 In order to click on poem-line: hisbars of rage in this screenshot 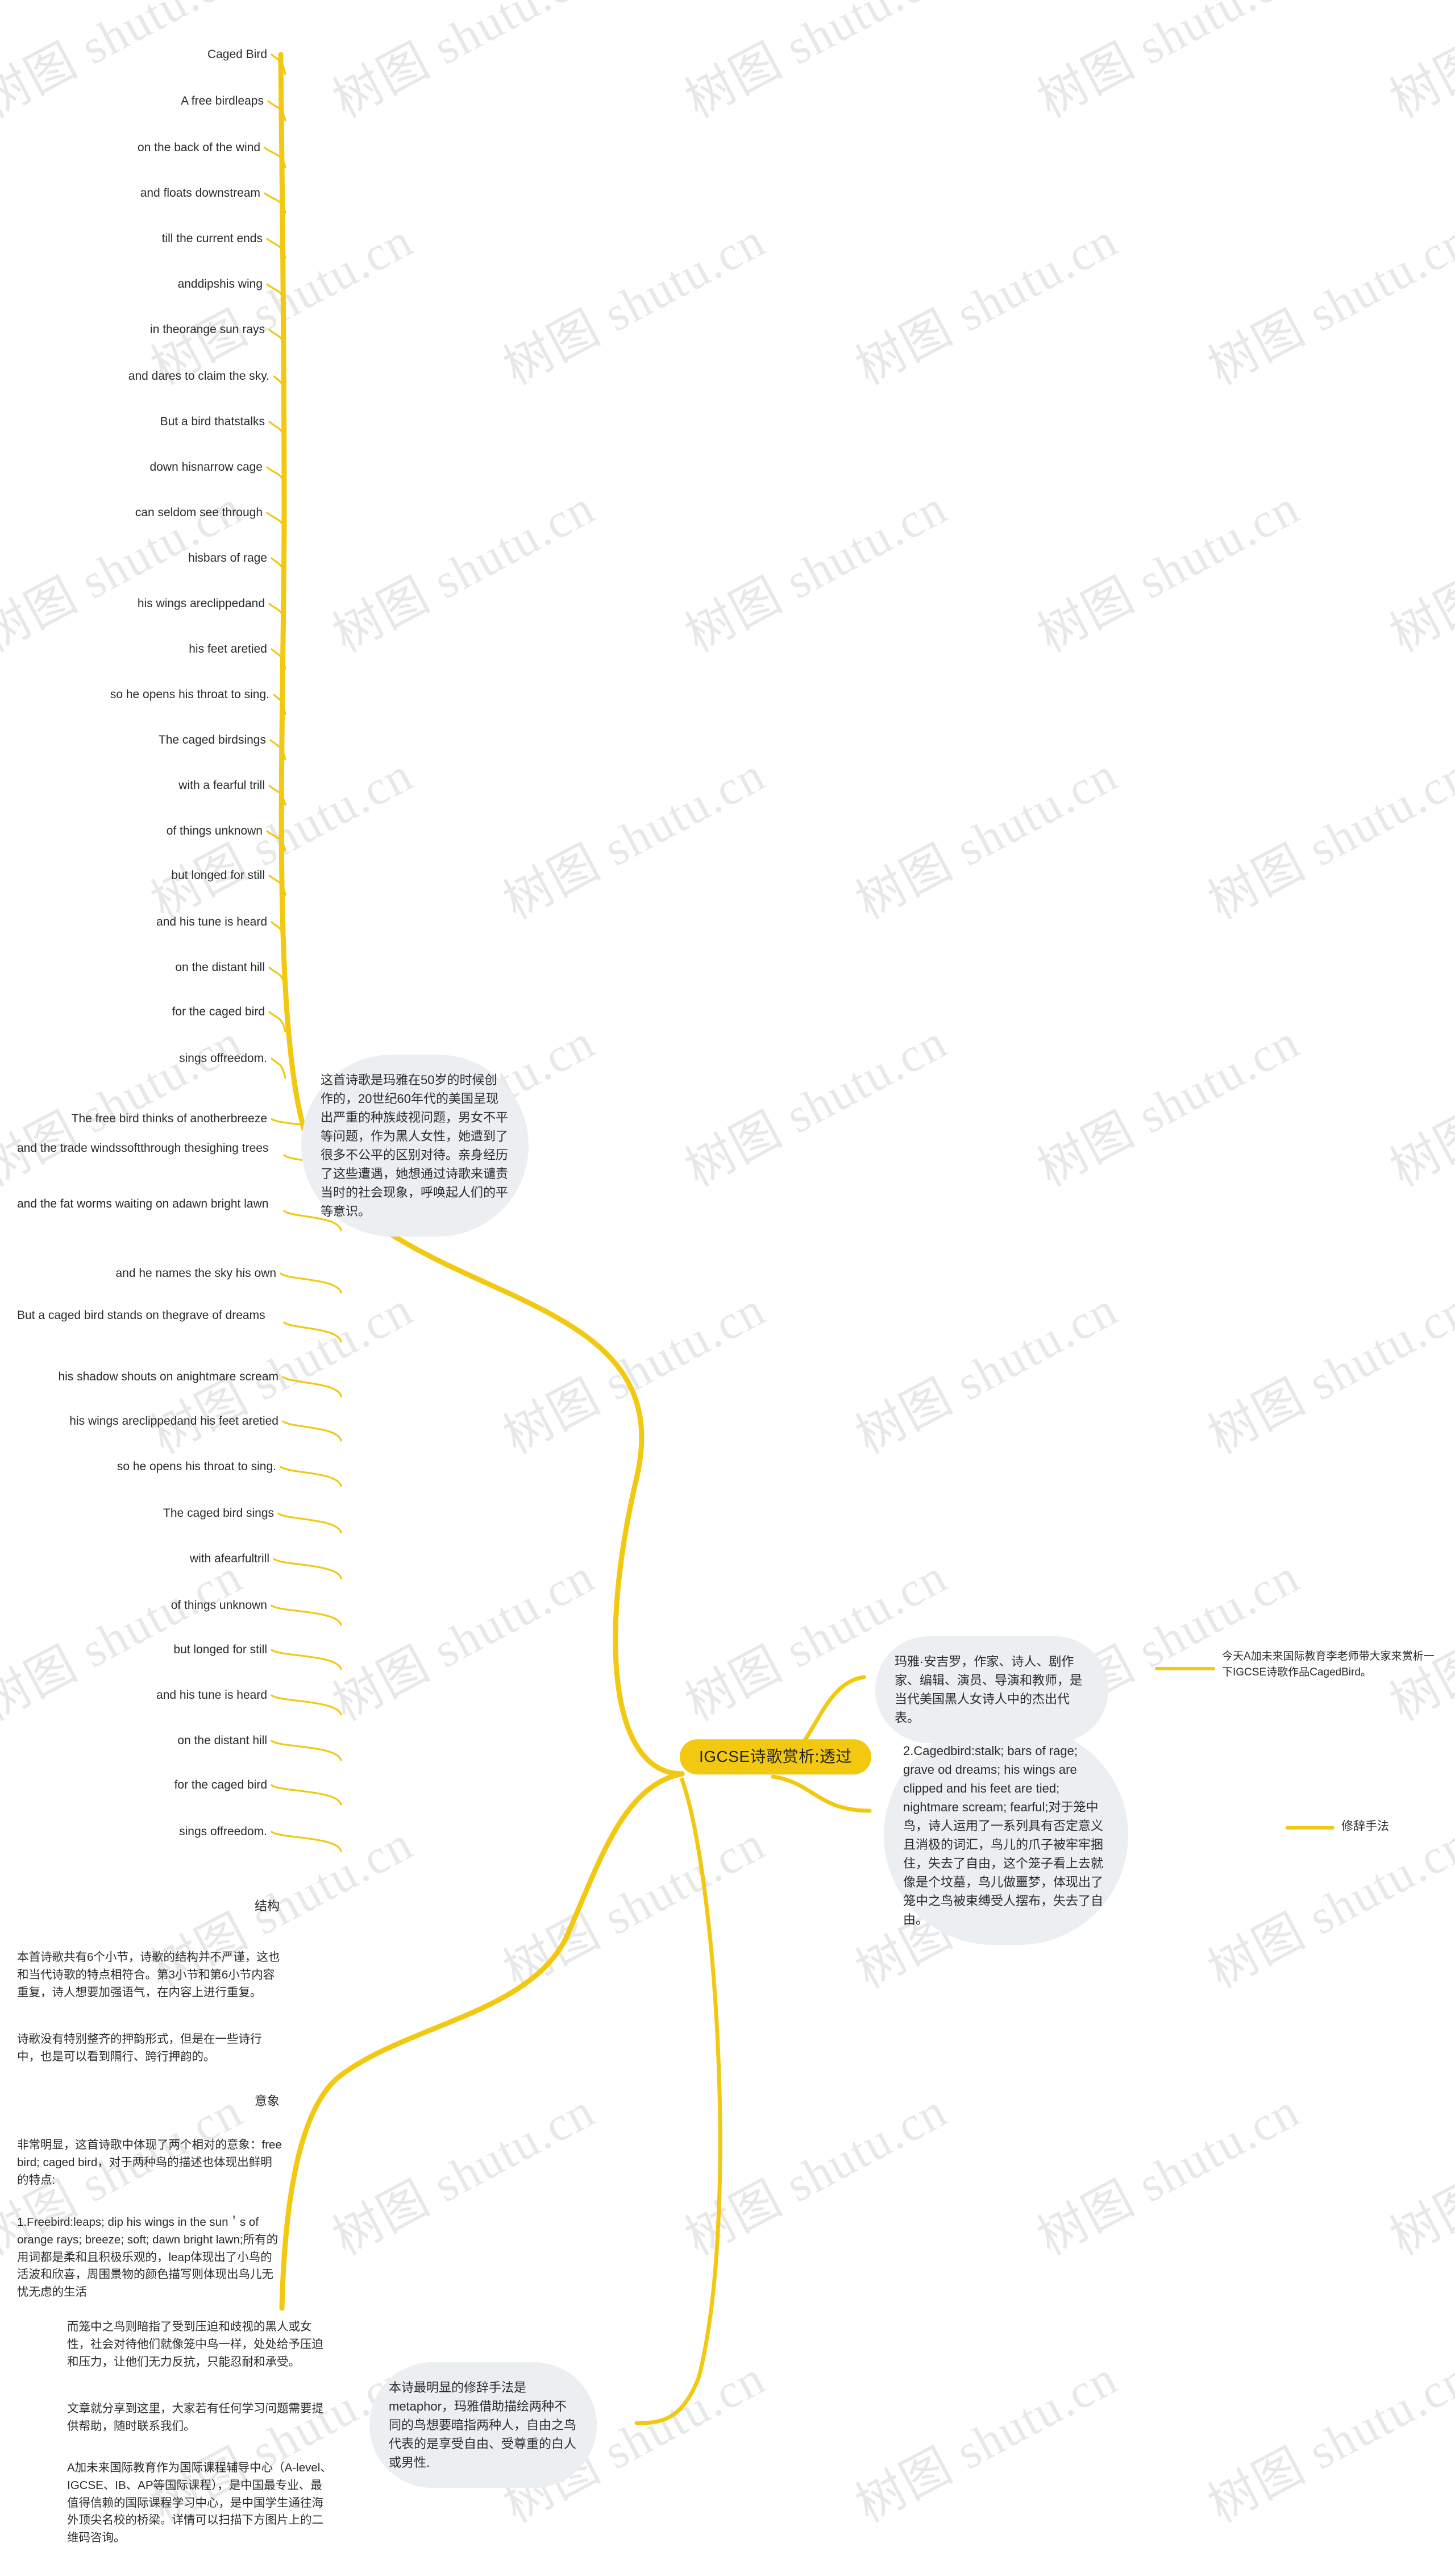, I will do `click(133, 558)`.